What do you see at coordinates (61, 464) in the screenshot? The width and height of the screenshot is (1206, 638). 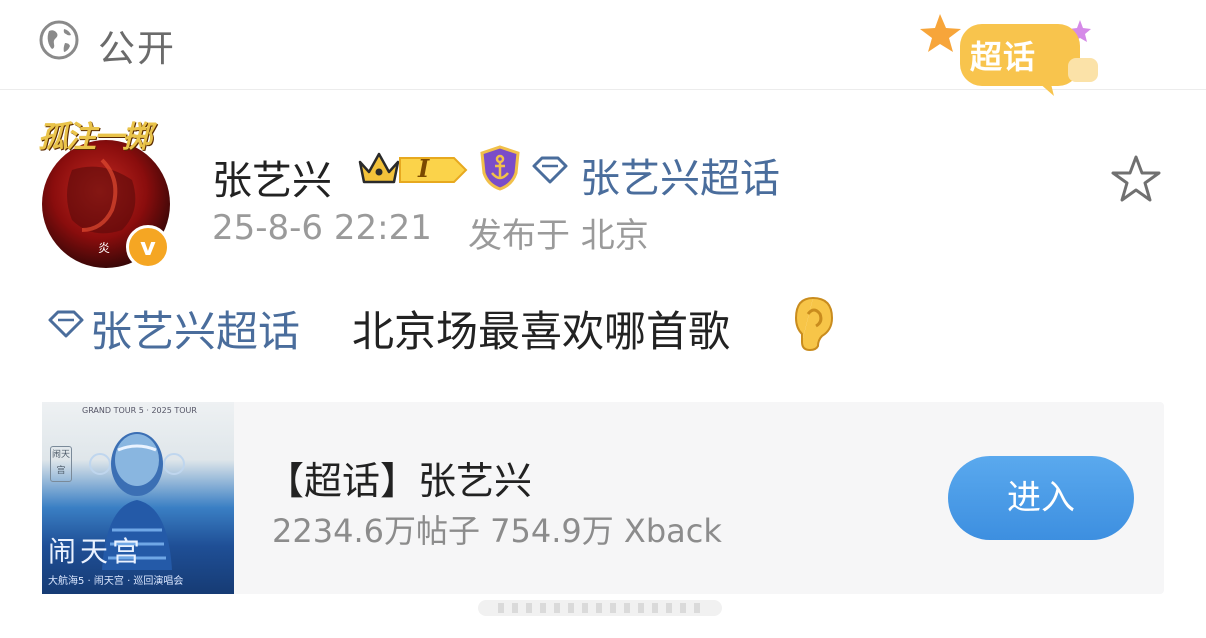 I see `cover-side-label: 闹天宫` at bounding box center [61, 464].